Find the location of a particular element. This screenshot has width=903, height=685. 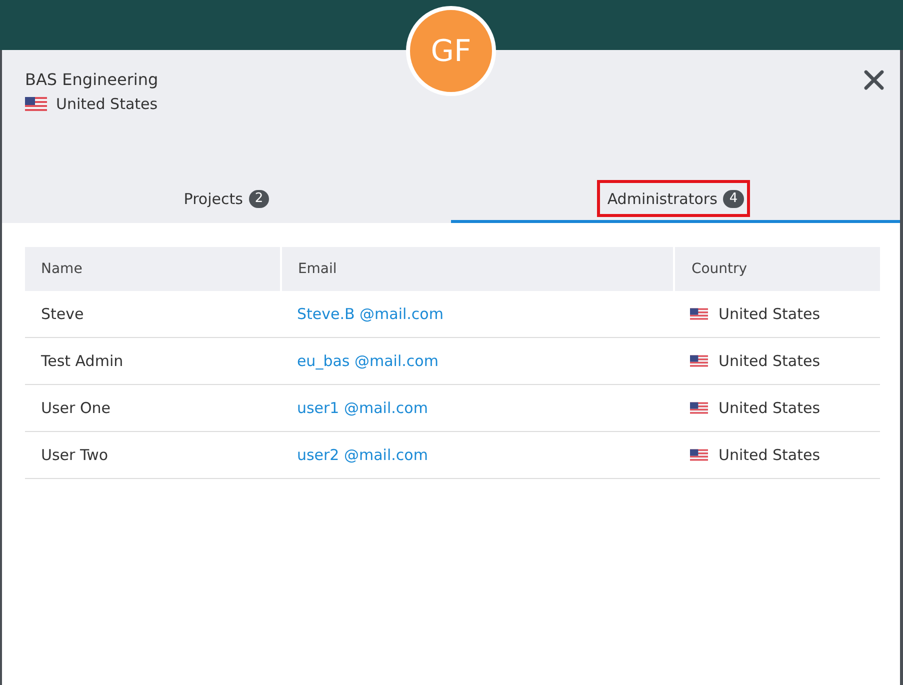

email-link: Steve.B @mail.com is located at coordinates (370, 314).